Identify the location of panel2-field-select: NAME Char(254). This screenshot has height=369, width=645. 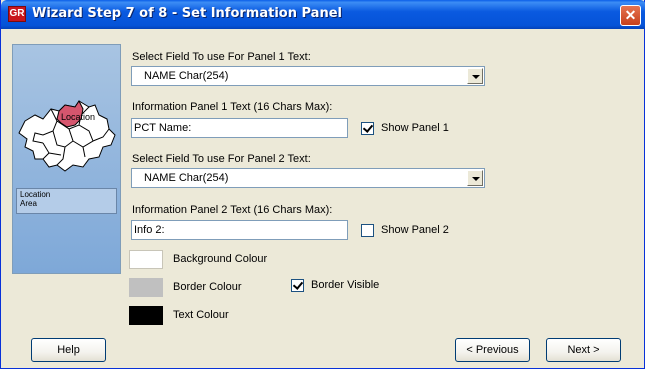
(308, 178).